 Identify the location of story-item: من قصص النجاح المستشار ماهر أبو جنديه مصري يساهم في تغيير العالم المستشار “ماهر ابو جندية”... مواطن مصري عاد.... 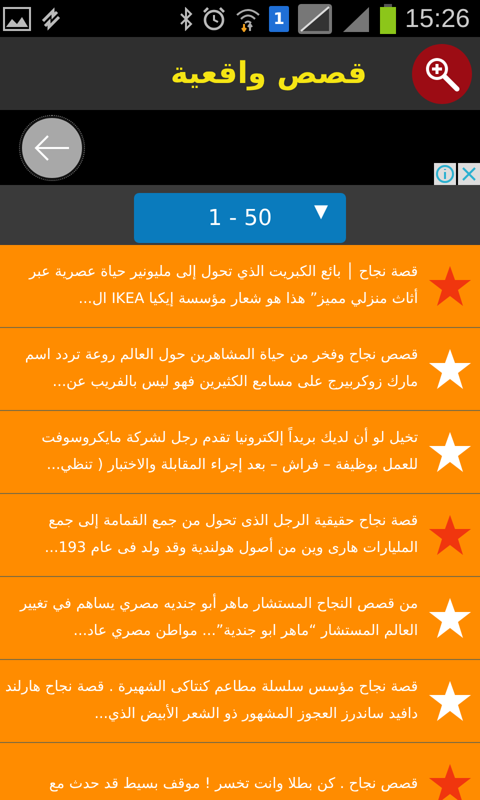
(240, 618).